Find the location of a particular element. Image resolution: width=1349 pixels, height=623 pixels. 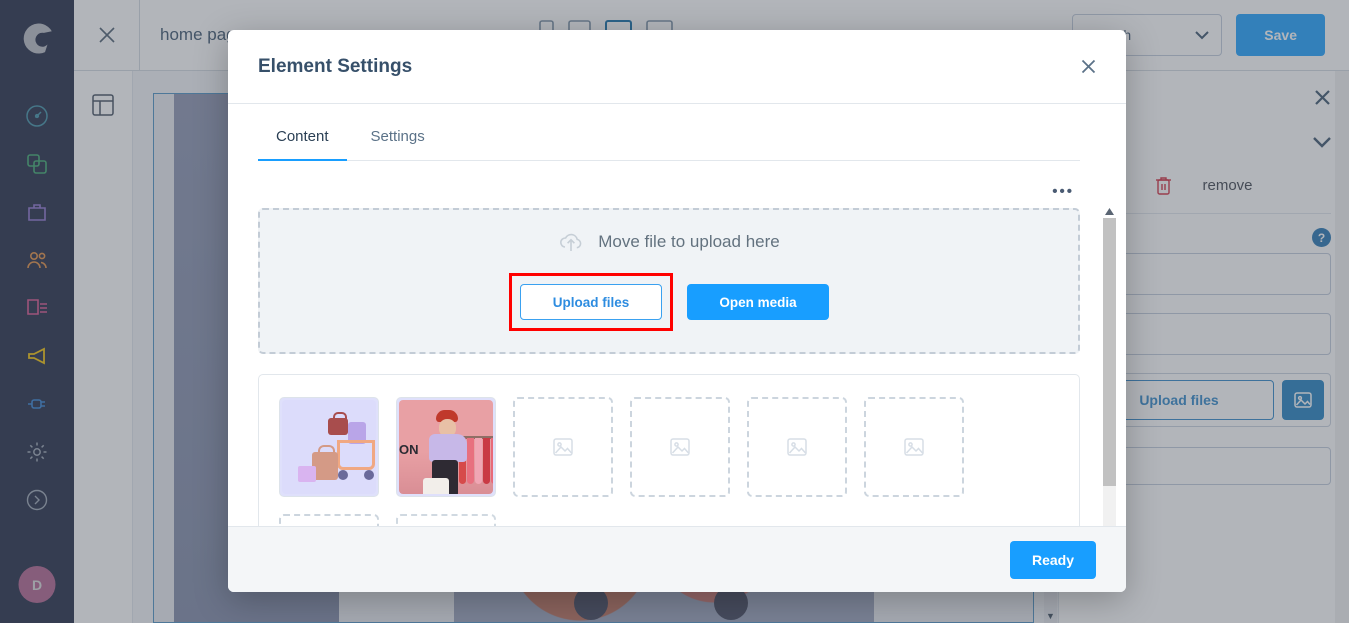

modal-scrollbar is located at coordinates (1109, 365).